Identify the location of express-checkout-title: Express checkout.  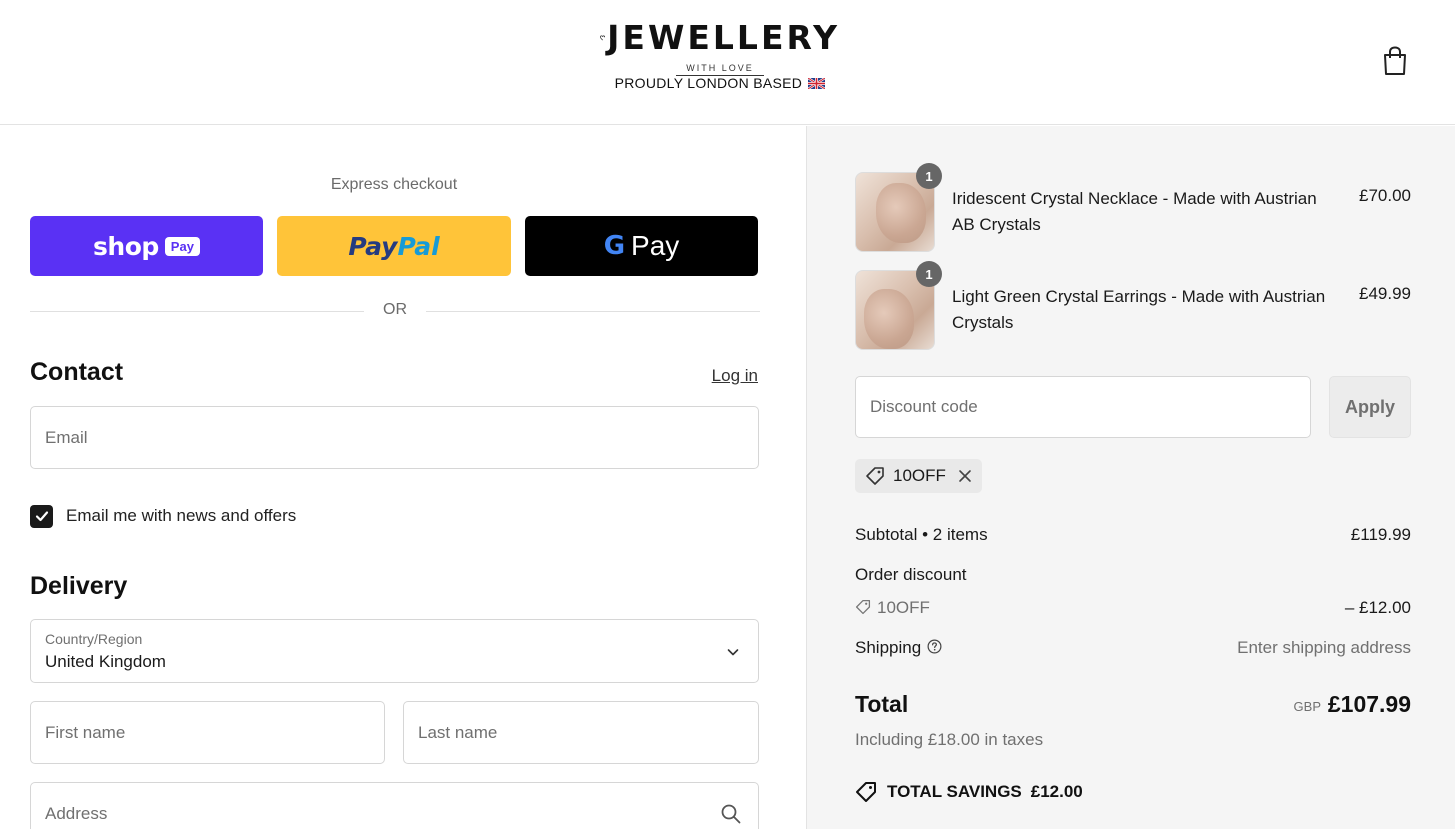
(394, 184).